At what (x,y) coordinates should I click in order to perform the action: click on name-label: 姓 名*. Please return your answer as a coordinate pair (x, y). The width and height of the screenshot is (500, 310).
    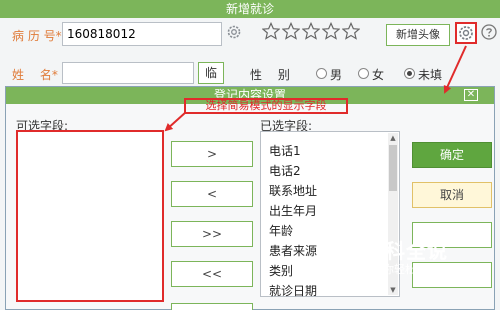
    Looking at the image, I should click on (35, 75).